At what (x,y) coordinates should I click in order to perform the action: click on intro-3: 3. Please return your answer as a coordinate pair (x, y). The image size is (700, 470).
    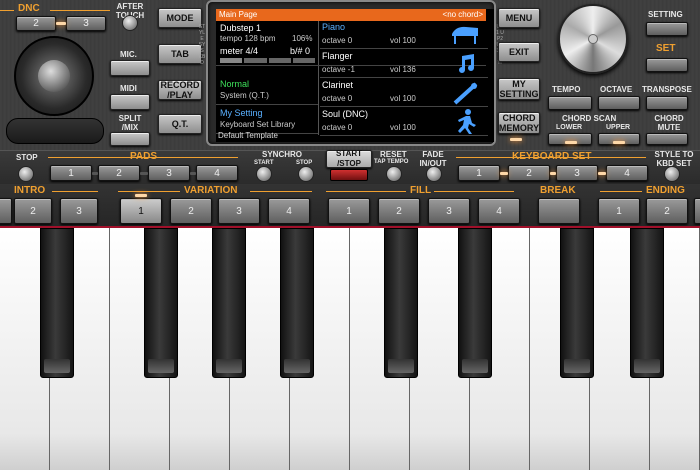
    Looking at the image, I should click on (79, 211).